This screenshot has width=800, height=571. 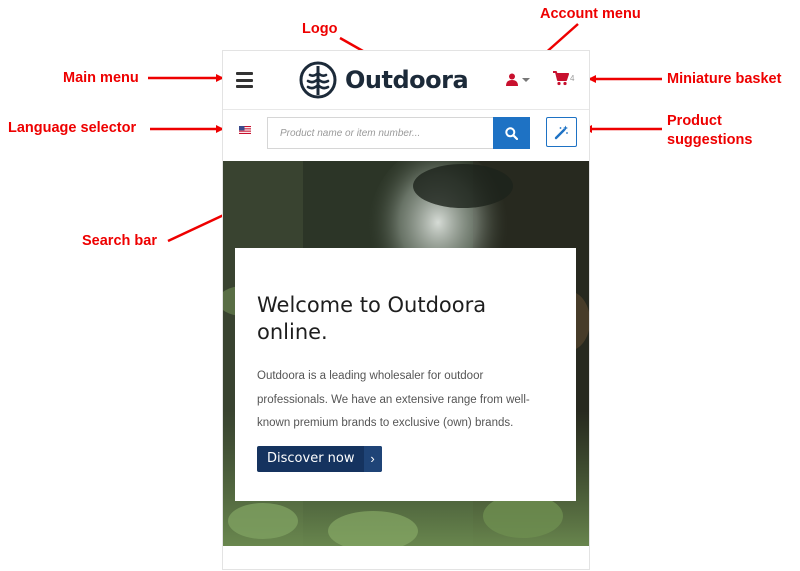 I want to click on site-header: Outdoora 4, so click(x=406, y=80).